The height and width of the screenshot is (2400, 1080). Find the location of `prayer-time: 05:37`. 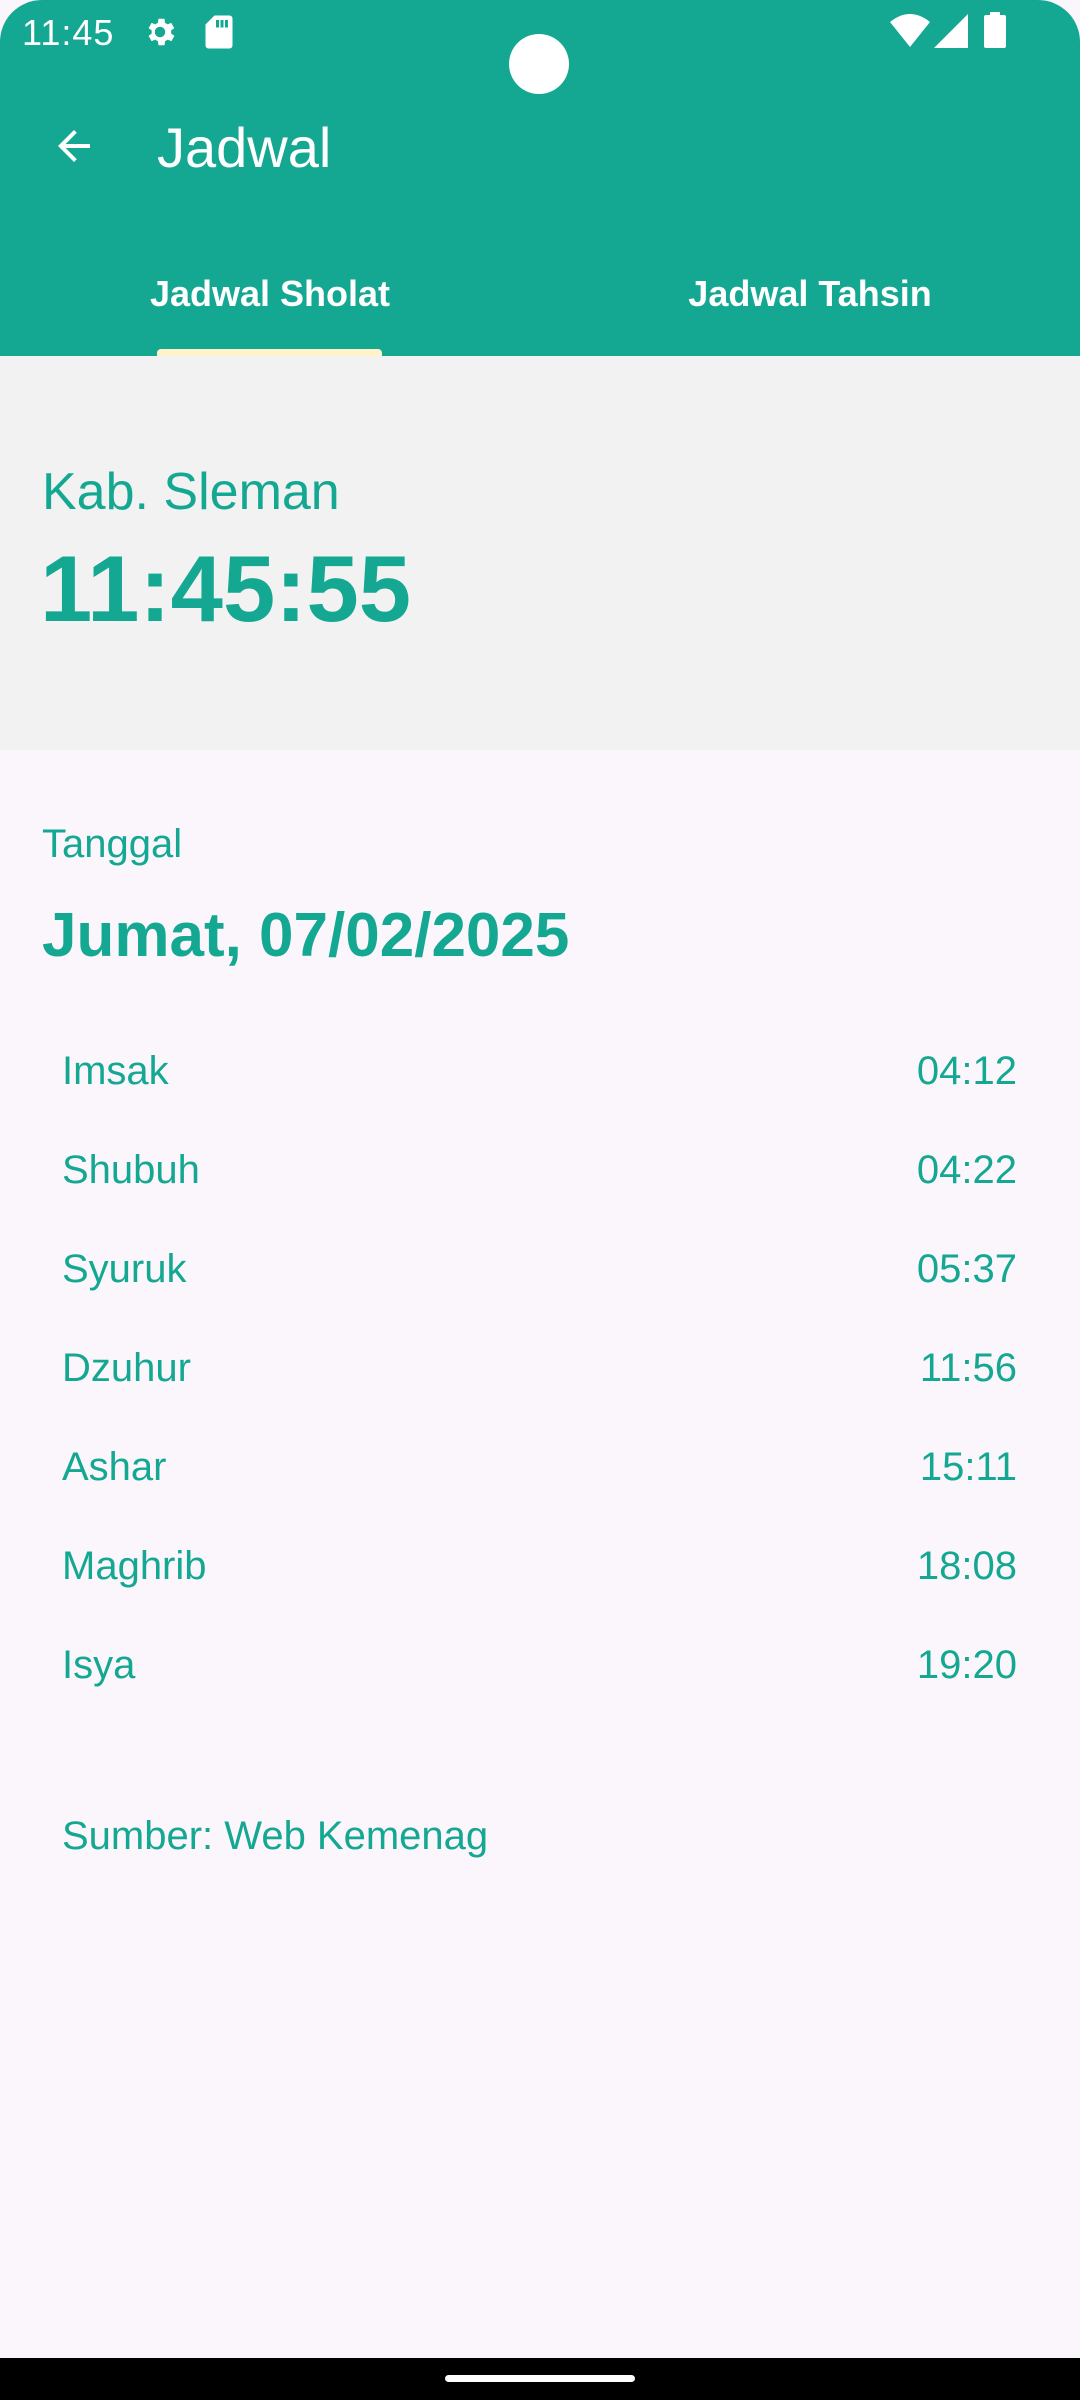

prayer-time: 05:37 is located at coordinates (966, 1269).